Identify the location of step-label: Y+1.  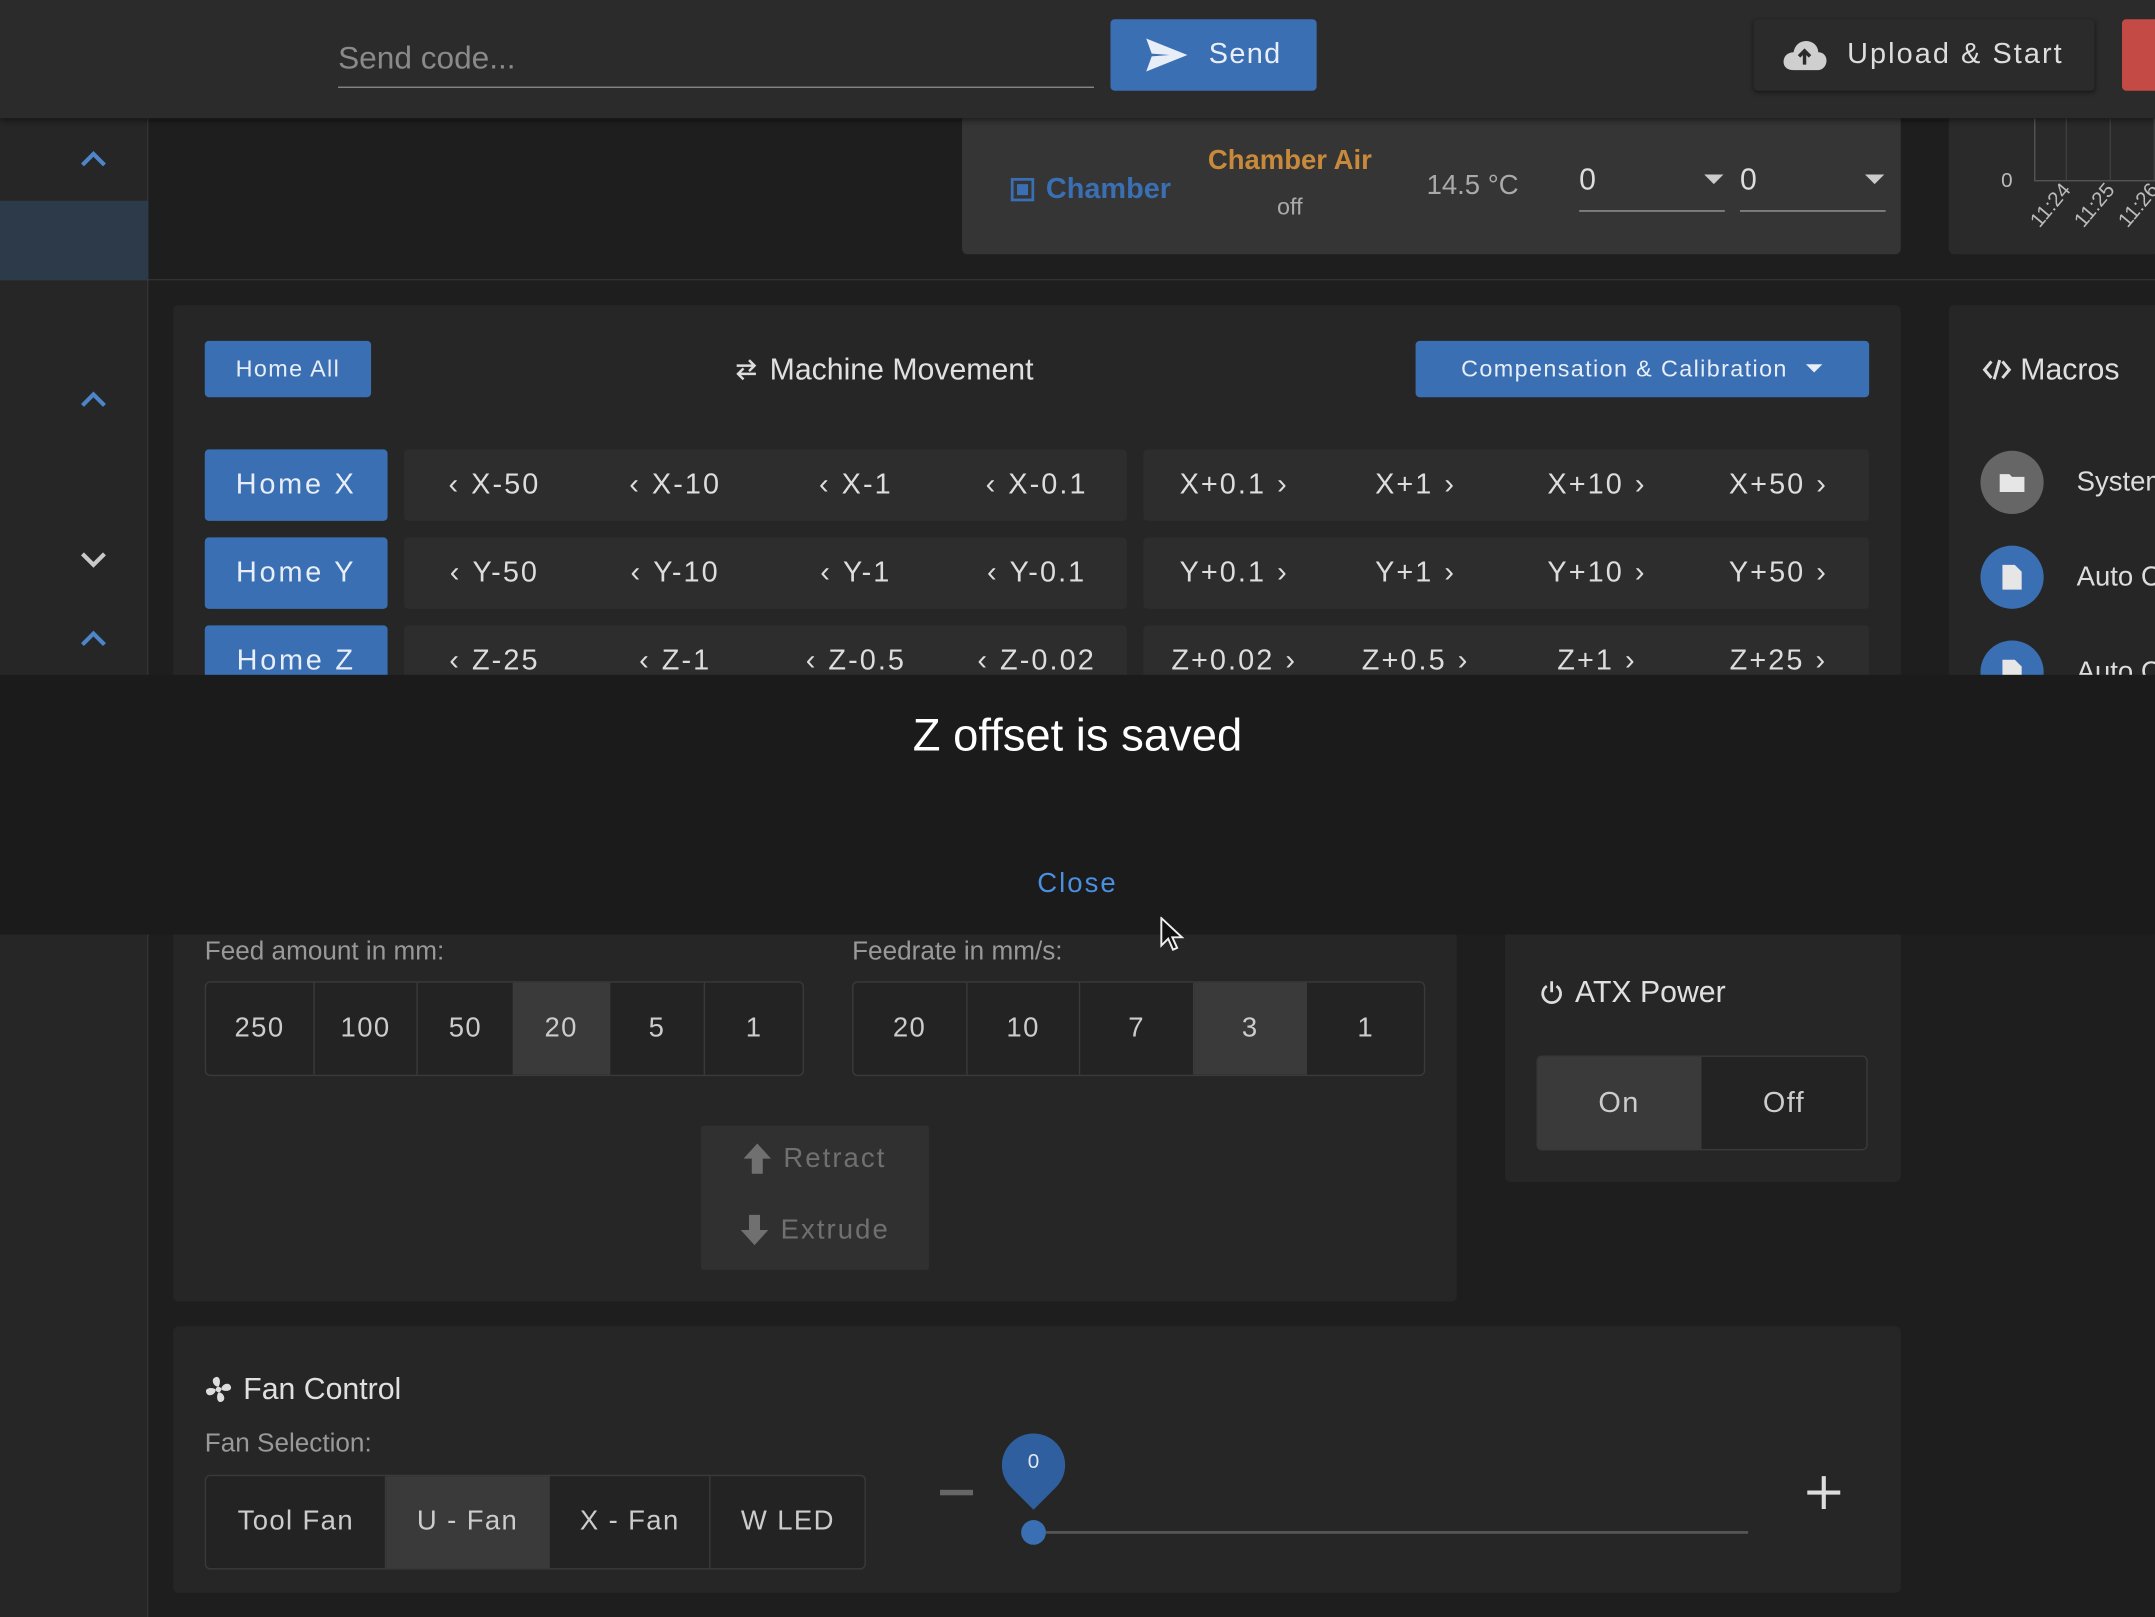
(1404, 572).